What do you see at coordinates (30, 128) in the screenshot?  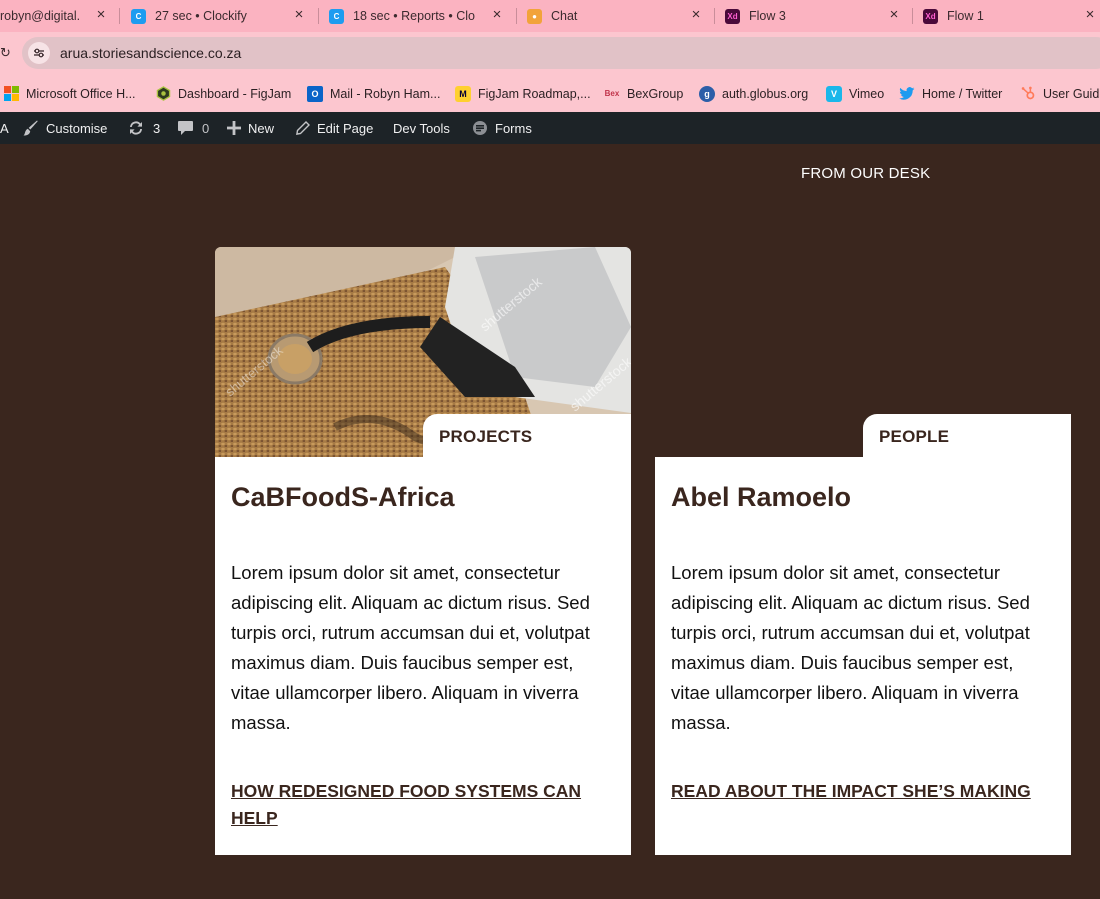 I see `paintbrush-icon` at bounding box center [30, 128].